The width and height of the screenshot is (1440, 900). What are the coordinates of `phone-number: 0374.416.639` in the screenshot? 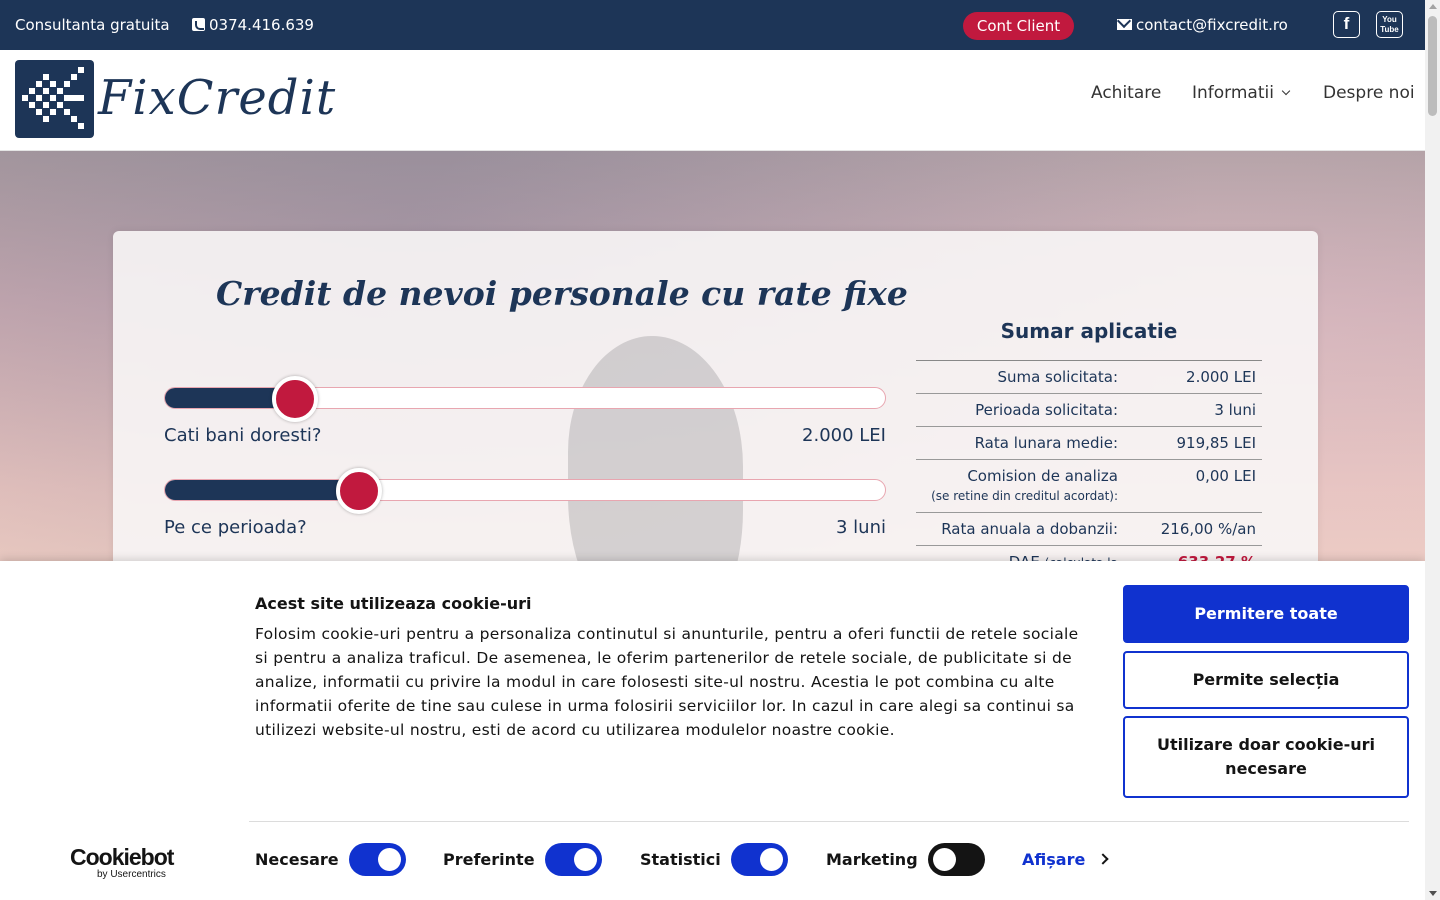 It's located at (261, 25).